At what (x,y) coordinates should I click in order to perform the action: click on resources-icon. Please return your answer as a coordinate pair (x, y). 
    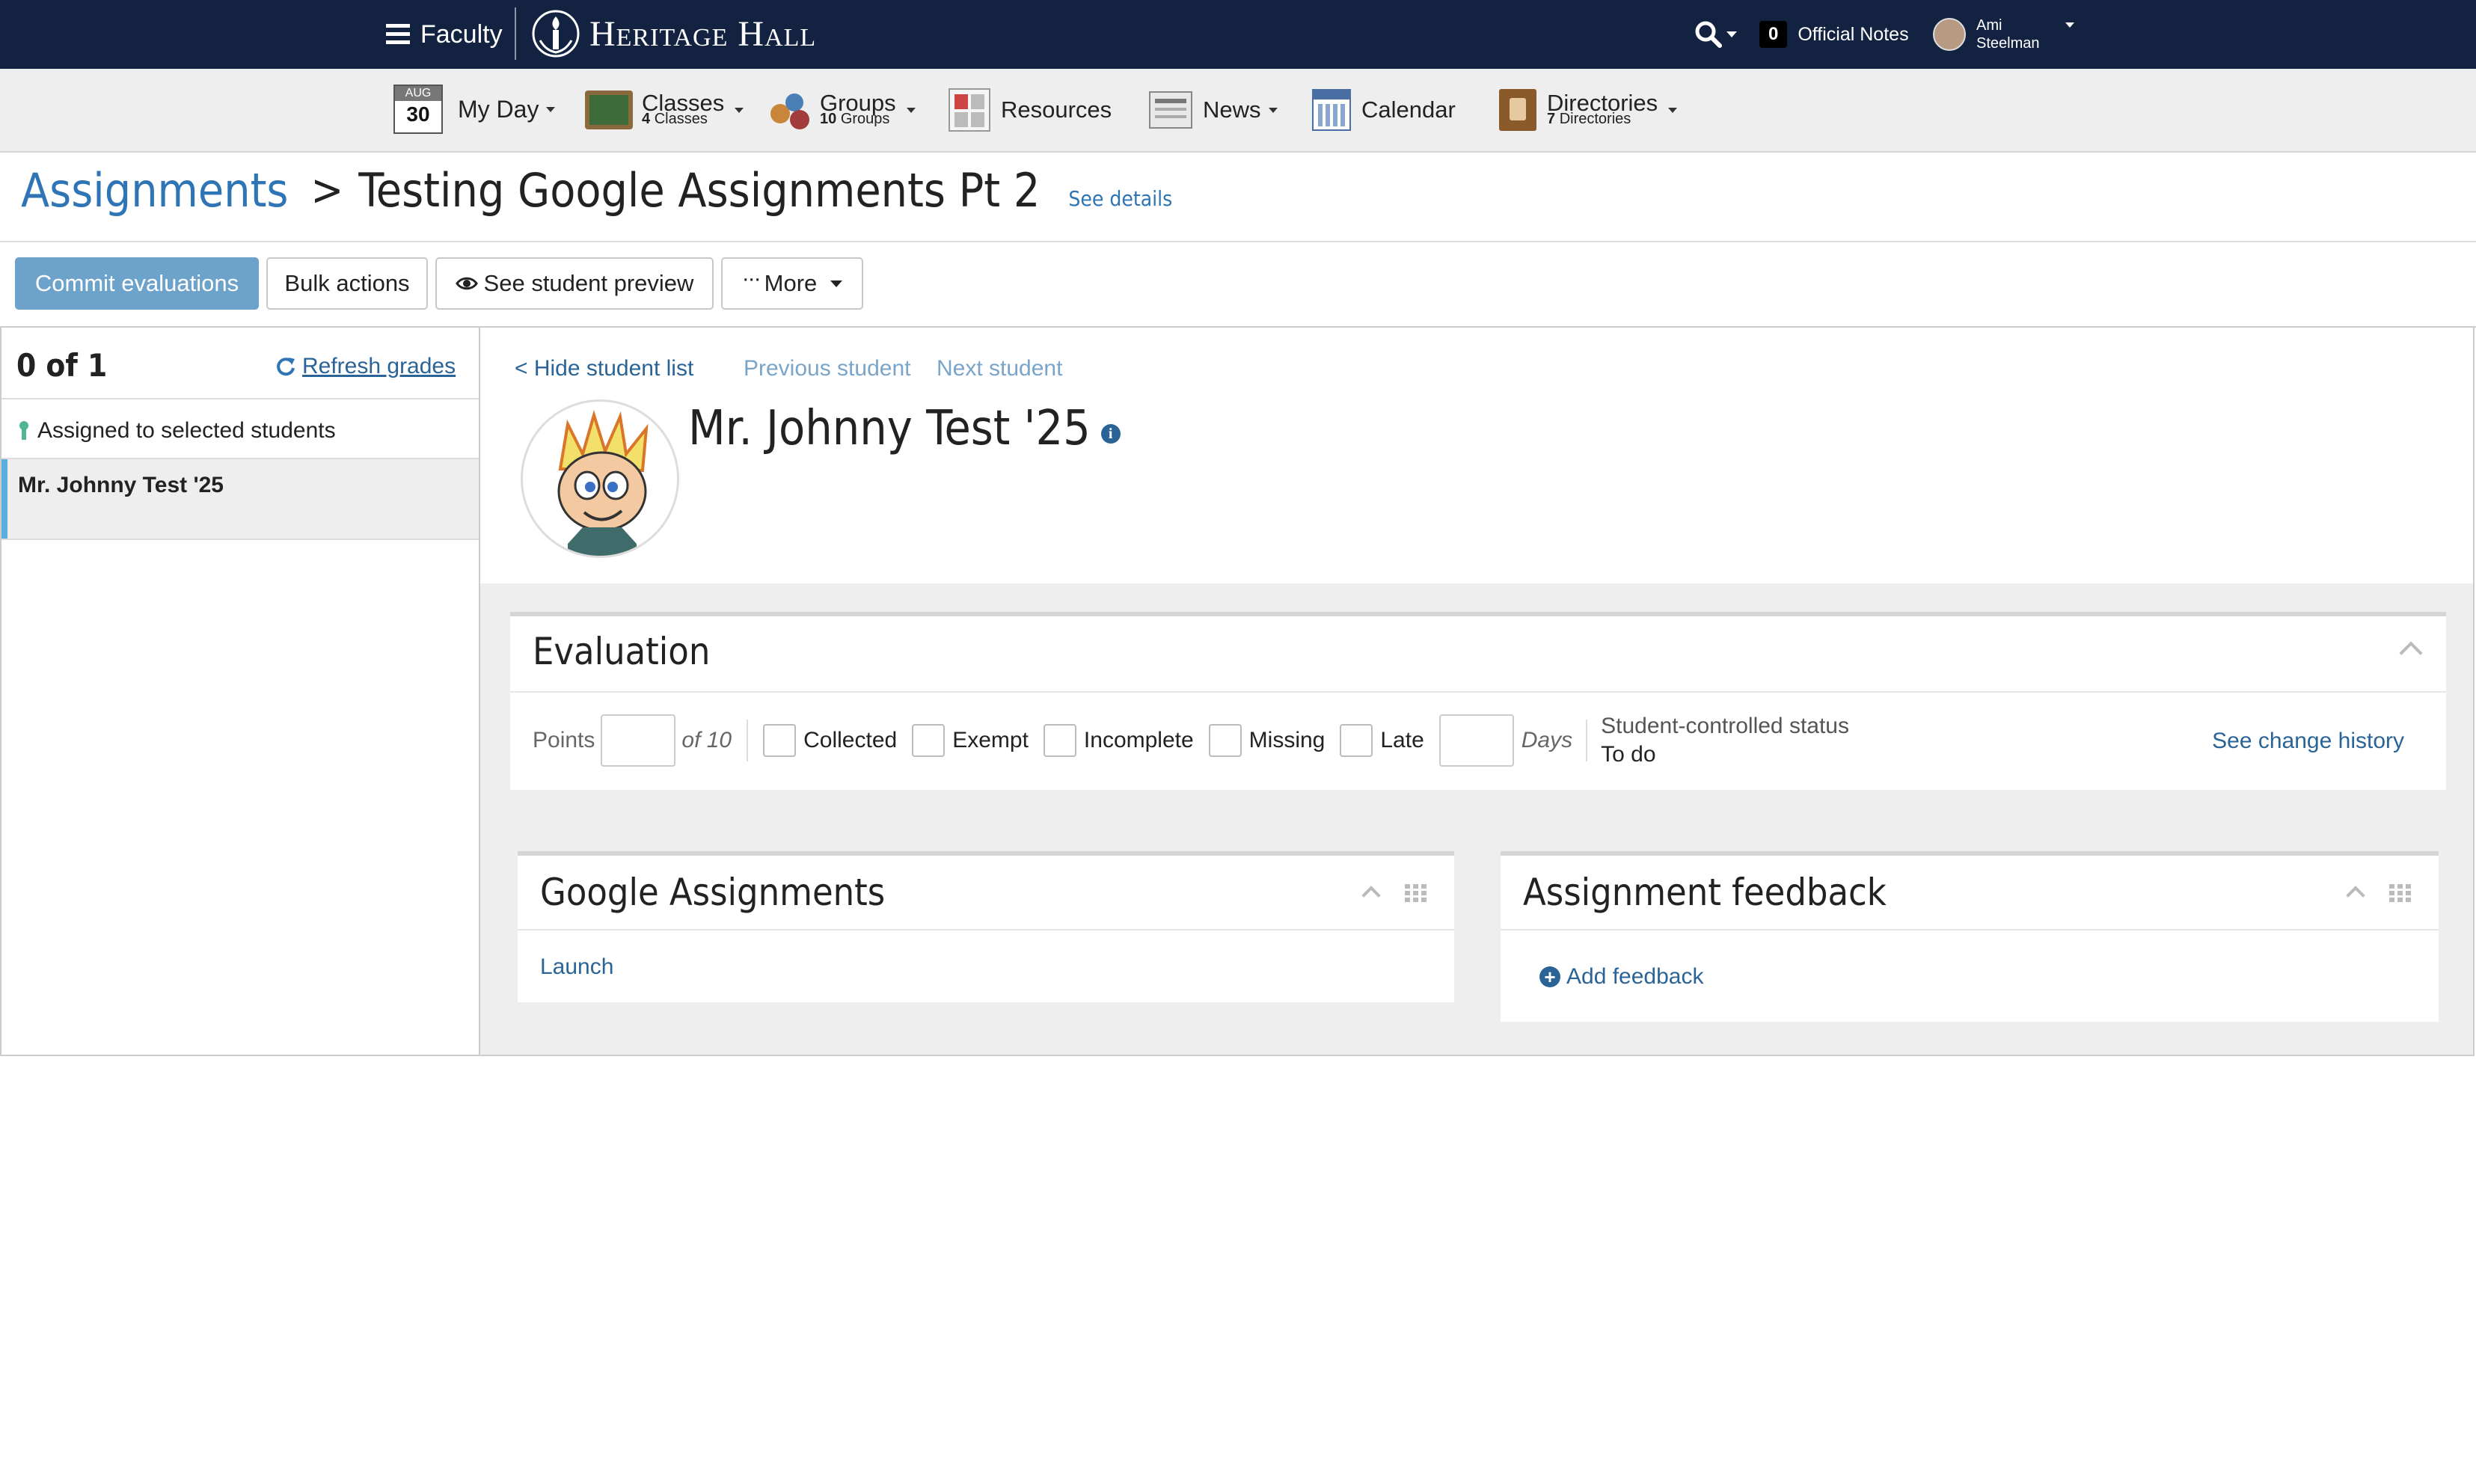
    Looking at the image, I should click on (969, 110).